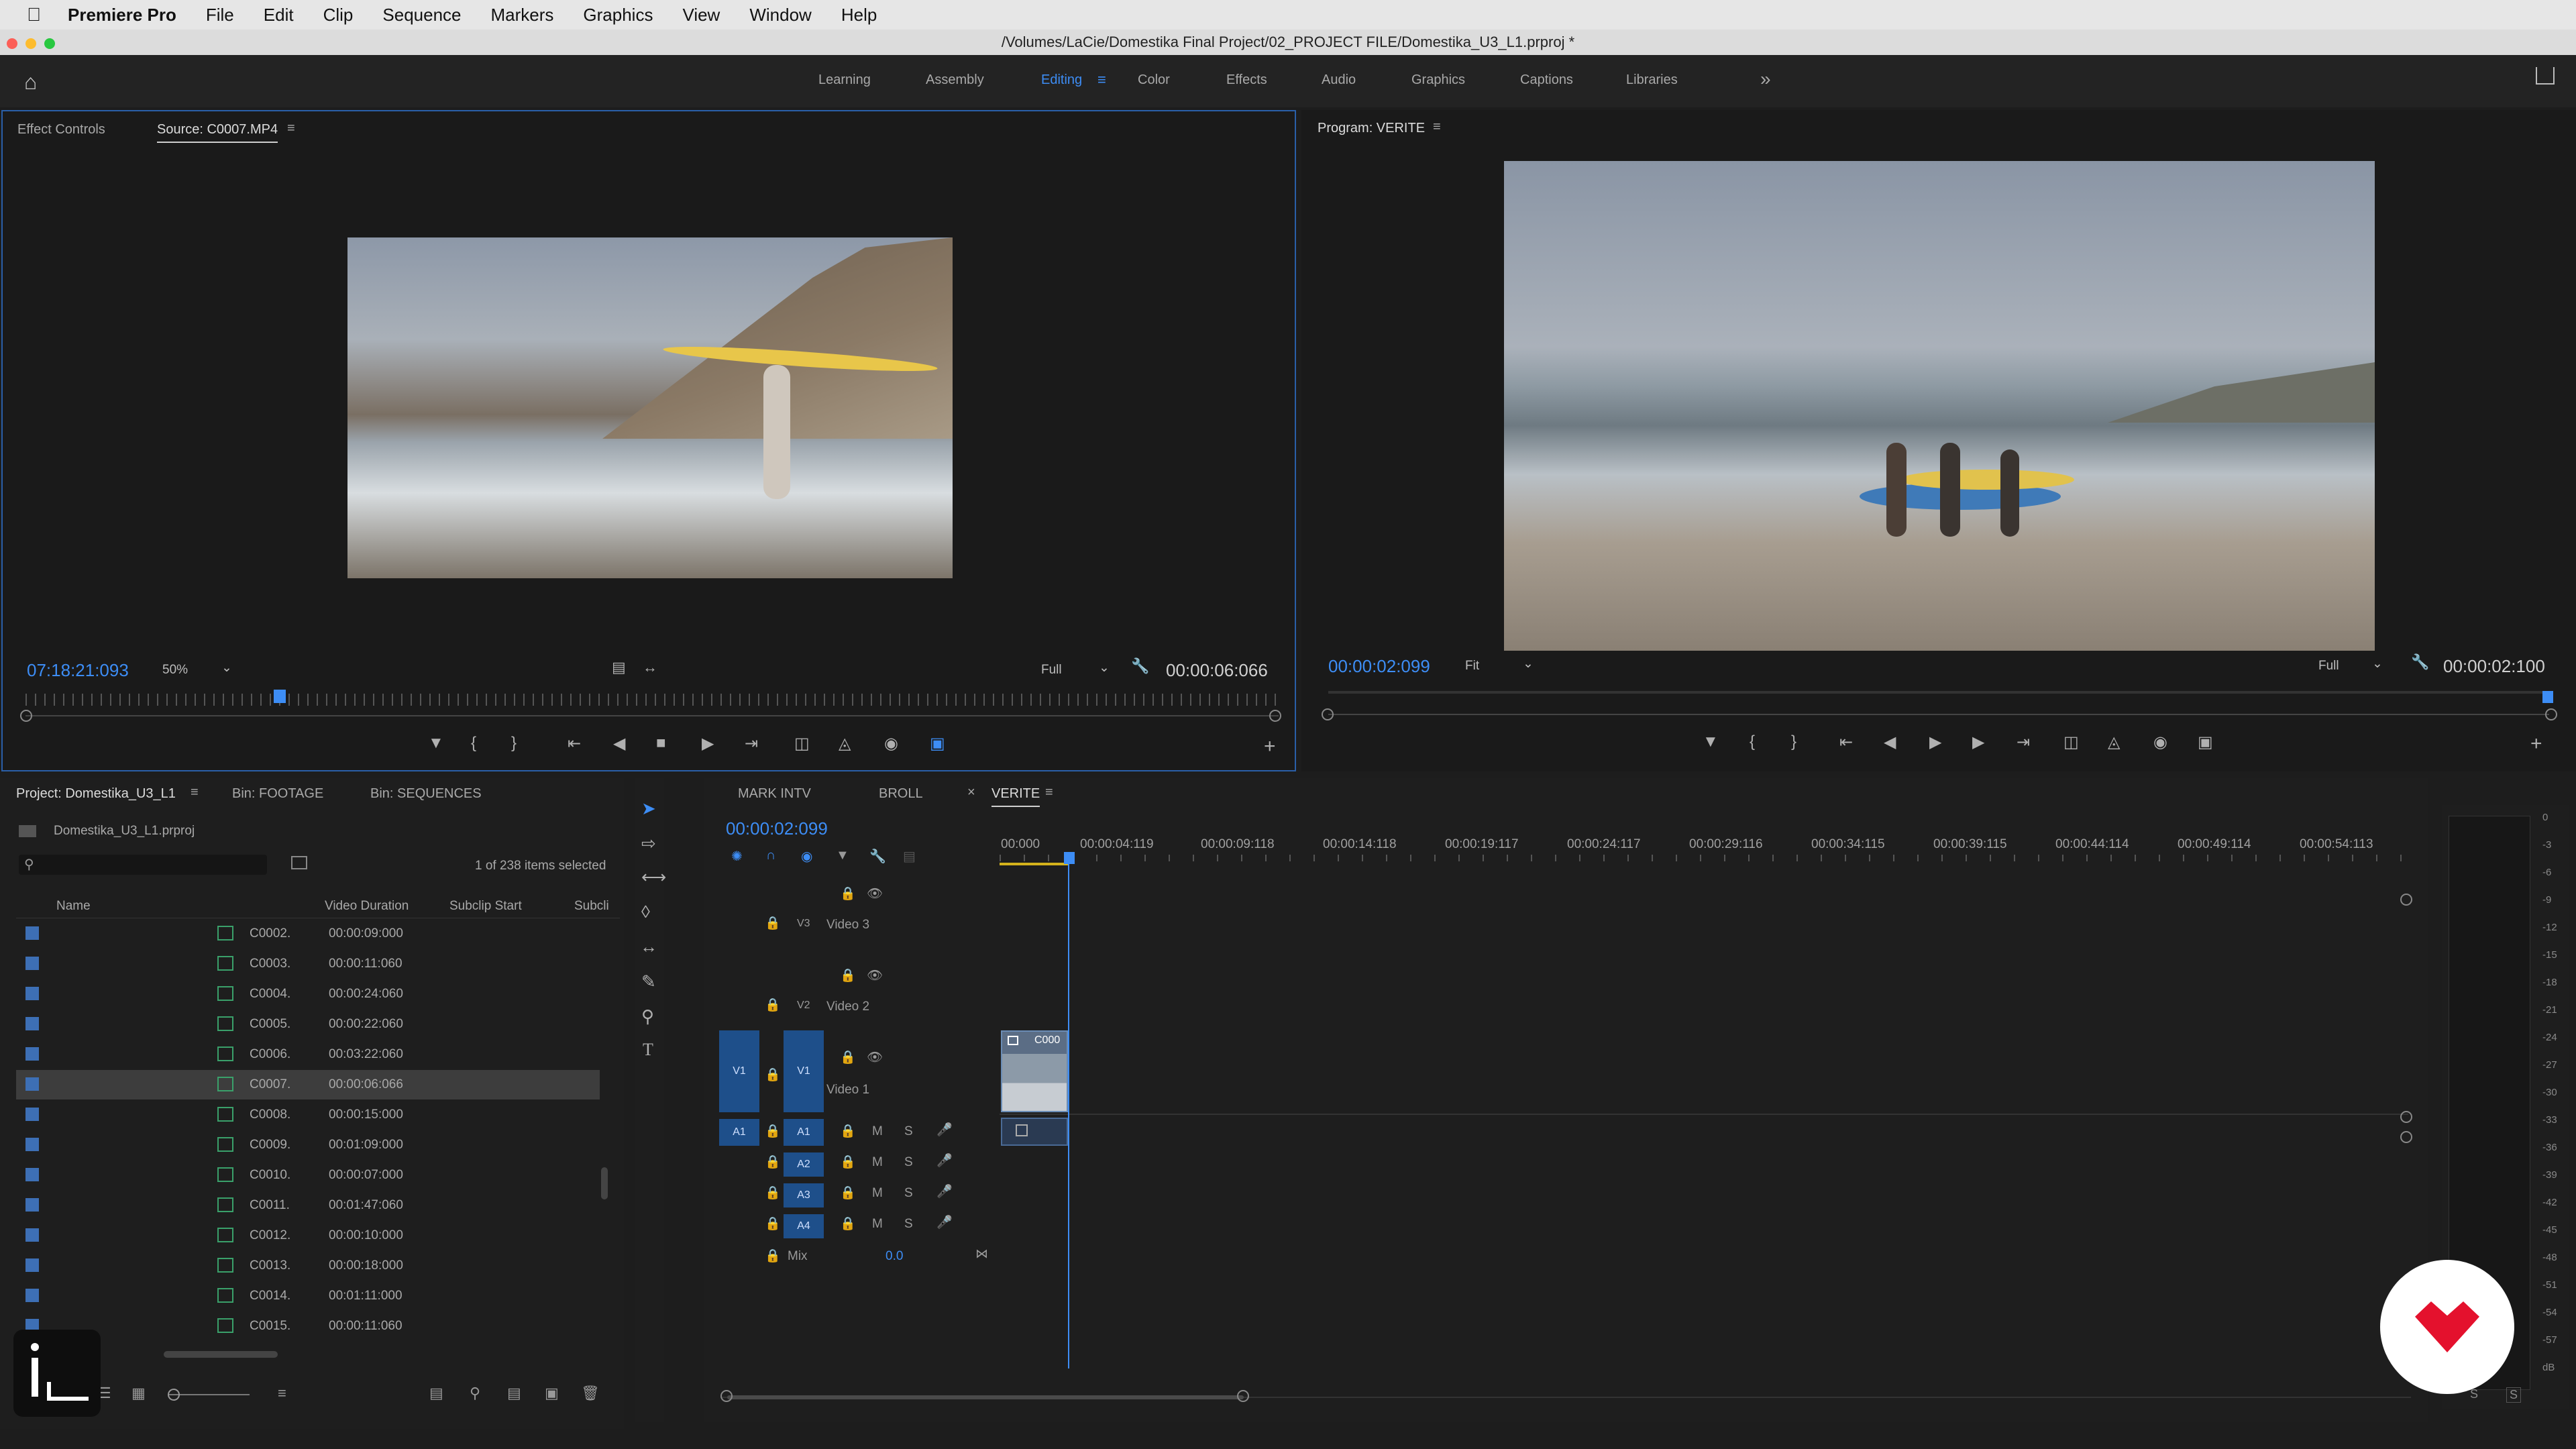  I want to click on workspace-audio: Audio, so click(1339, 80).